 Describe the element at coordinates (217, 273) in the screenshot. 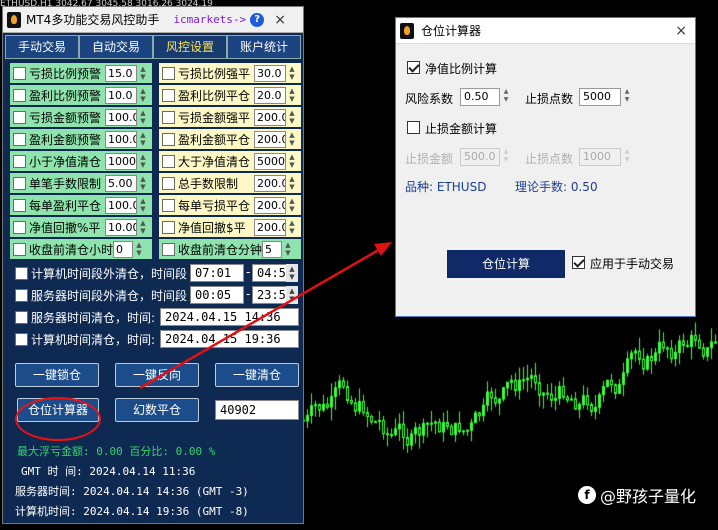

I see `local-time-from-input: 07:01` at that location.